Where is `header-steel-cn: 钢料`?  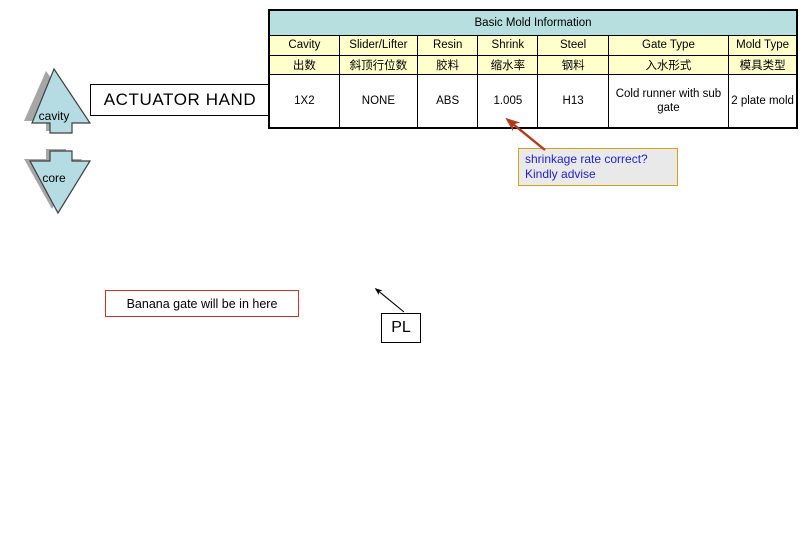
header-steel-cn: 钢料 is located at coordinates (573, 65).